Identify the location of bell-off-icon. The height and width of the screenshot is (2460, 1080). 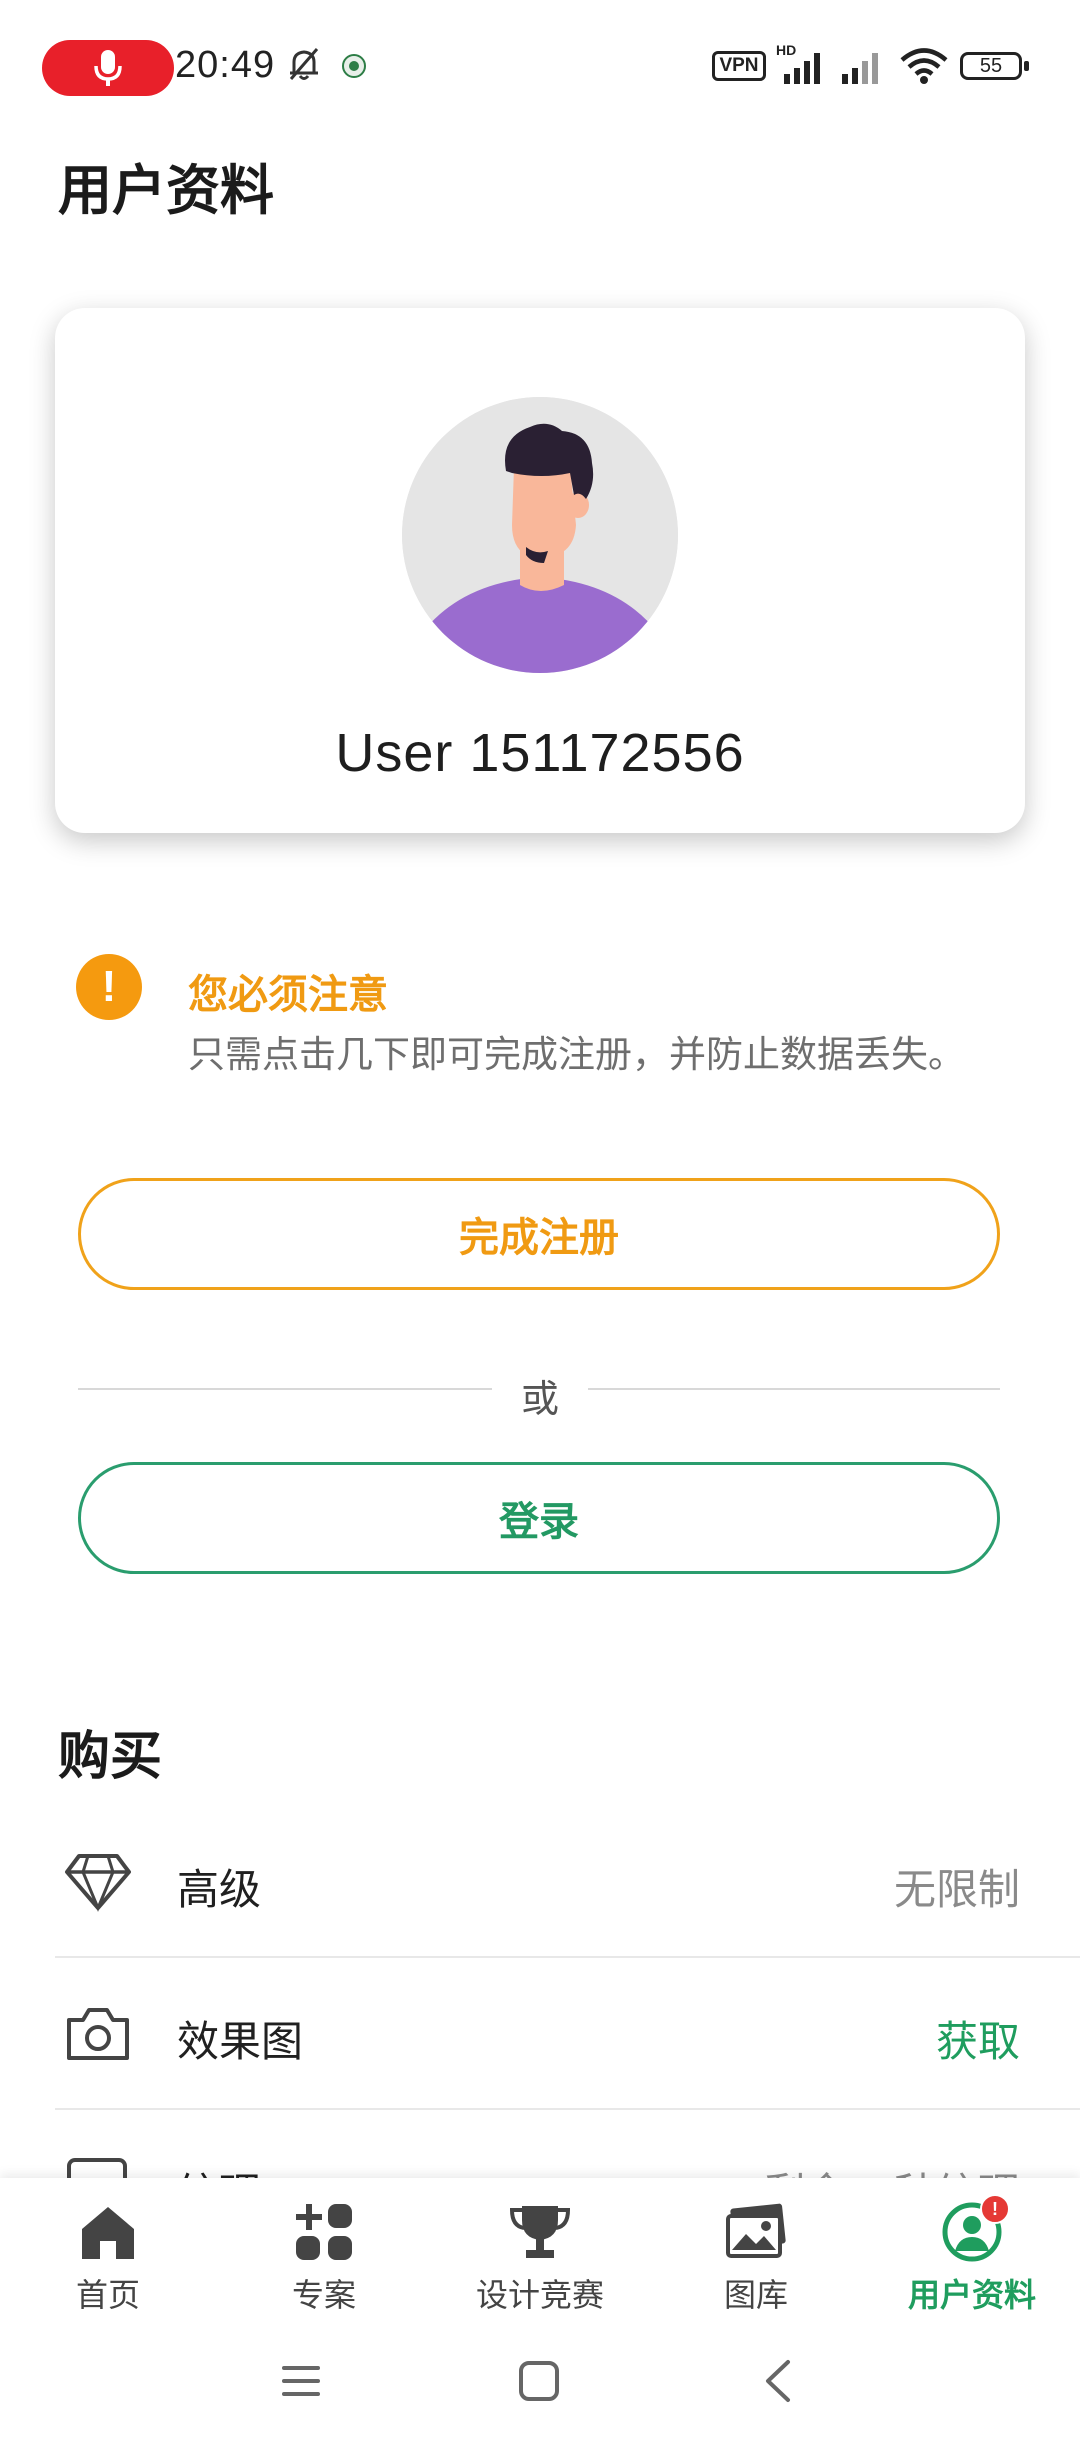
(304, 64).